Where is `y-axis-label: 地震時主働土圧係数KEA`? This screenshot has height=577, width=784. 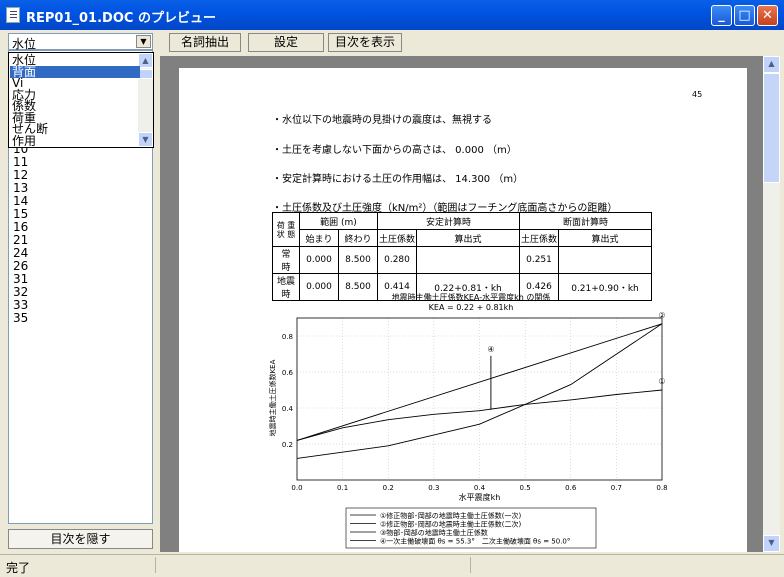 y-axis-label: 地震時主働土圧係数KEA is located at coordinates (272, 397).